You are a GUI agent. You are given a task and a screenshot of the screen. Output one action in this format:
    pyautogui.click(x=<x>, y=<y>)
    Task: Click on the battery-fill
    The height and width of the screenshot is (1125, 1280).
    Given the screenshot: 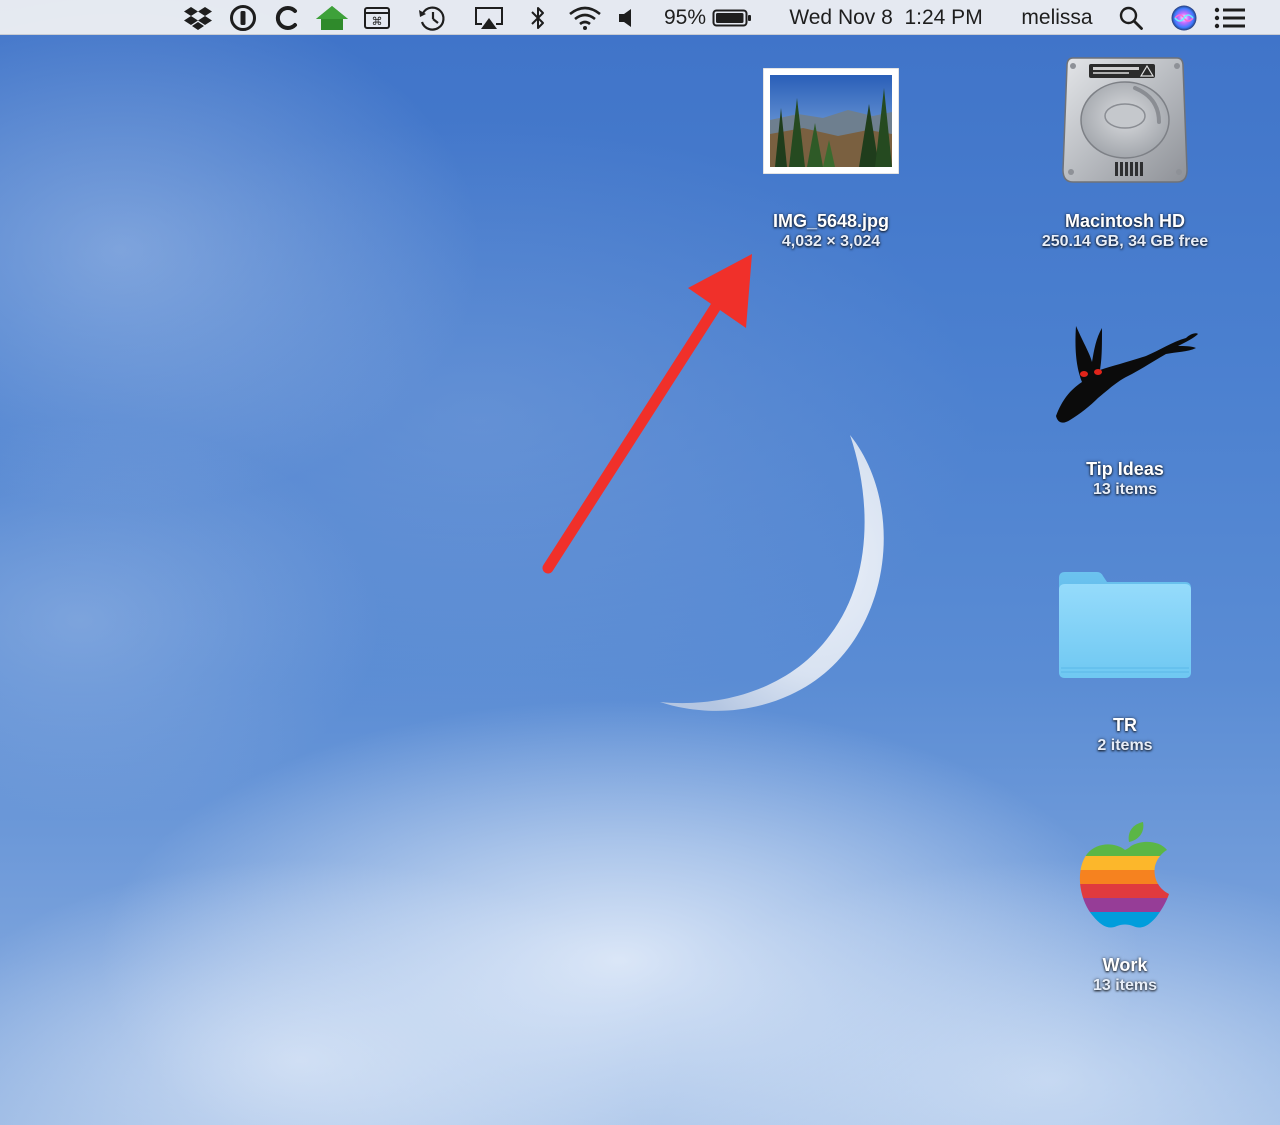 What is the action you would take?
    pyautogui.click(x=730, y=17)
    